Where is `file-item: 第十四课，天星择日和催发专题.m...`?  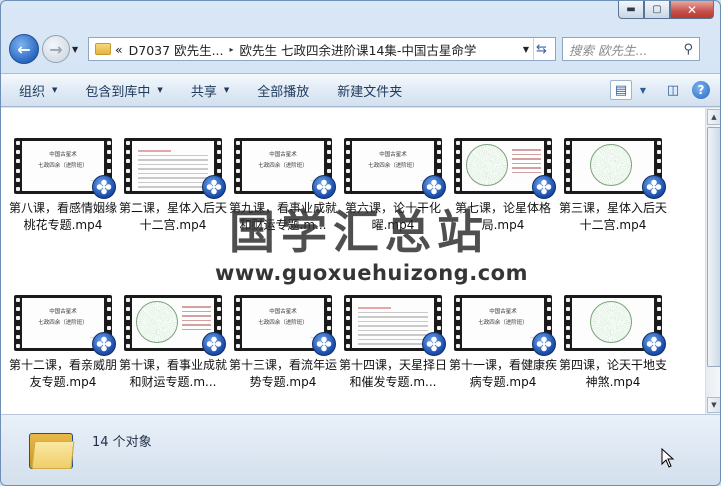 file-item: 第十四课，天星择日和催发专题.m... is located at coordinates (393, 343).